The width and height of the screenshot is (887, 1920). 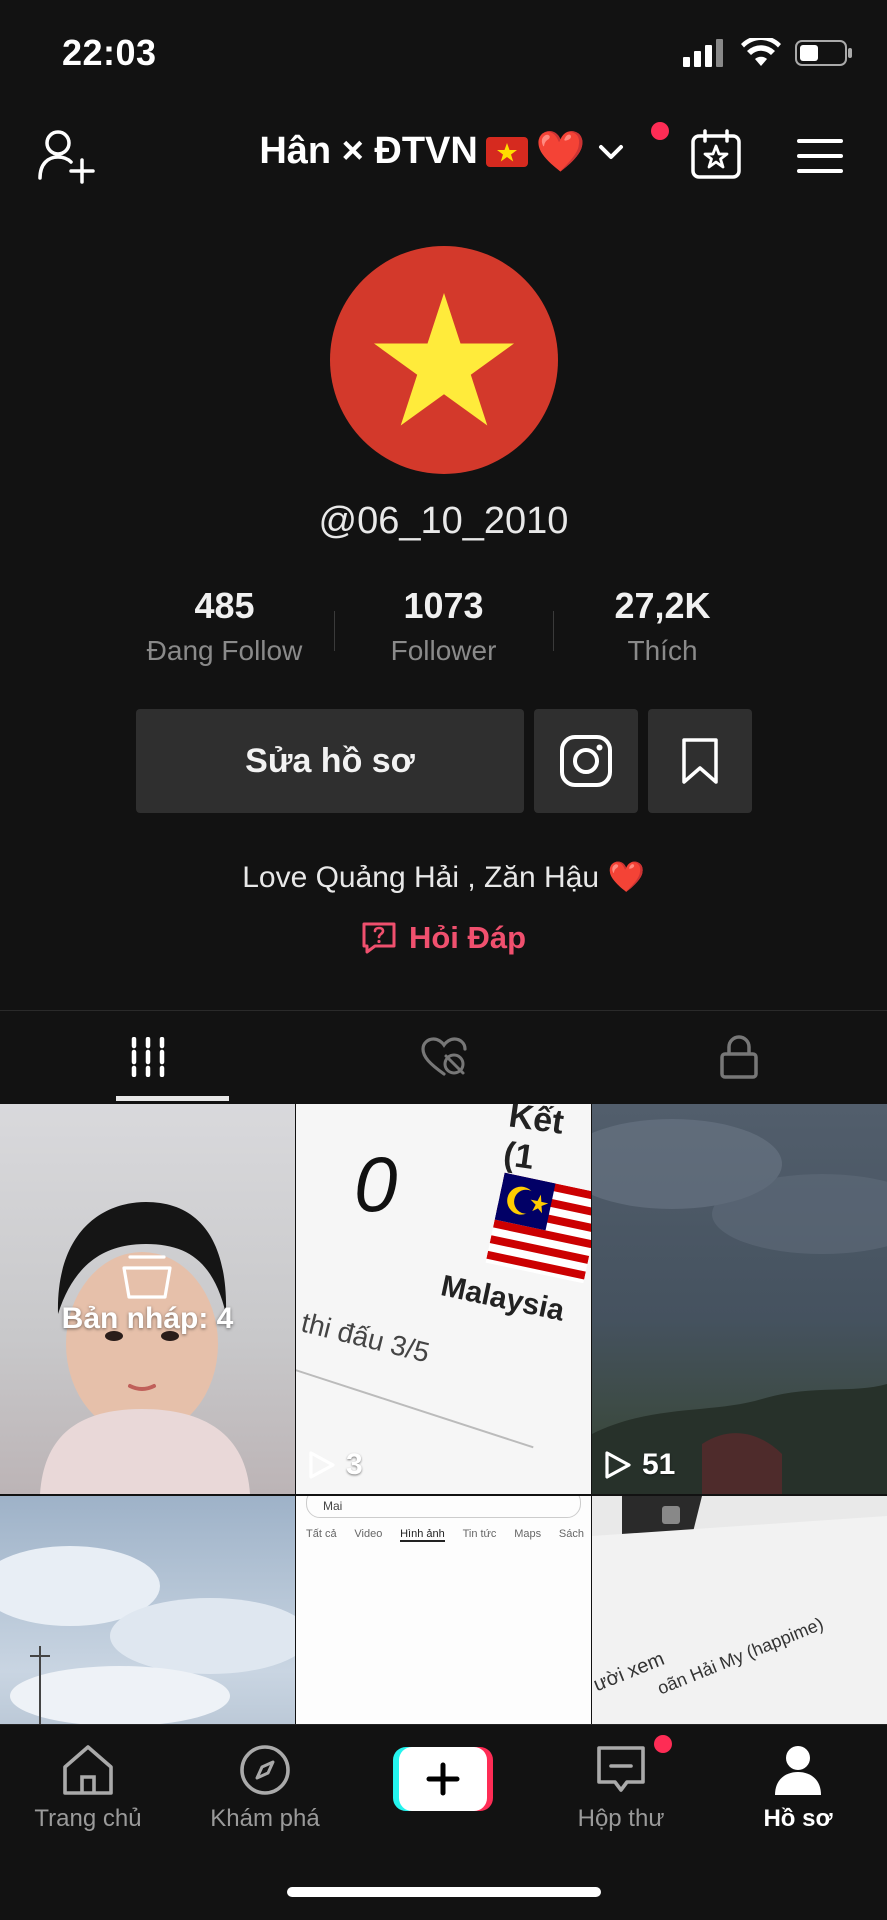 What do you see at coordinates (335, 1465) in the screenshot?
I see `play-count: 3` at bounding box center [335, 1465].